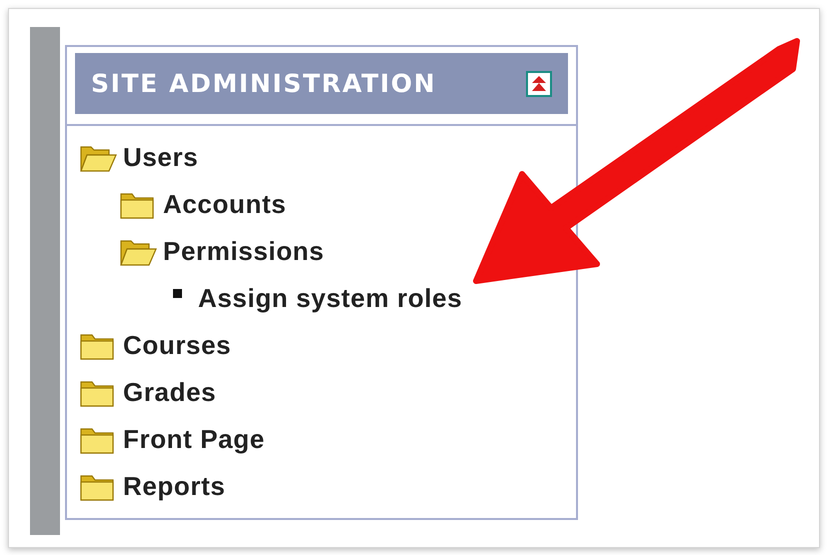  Describe the element at coordinates (243, 251) in the screenshot. I see `tree-item: Permissions` at that location.